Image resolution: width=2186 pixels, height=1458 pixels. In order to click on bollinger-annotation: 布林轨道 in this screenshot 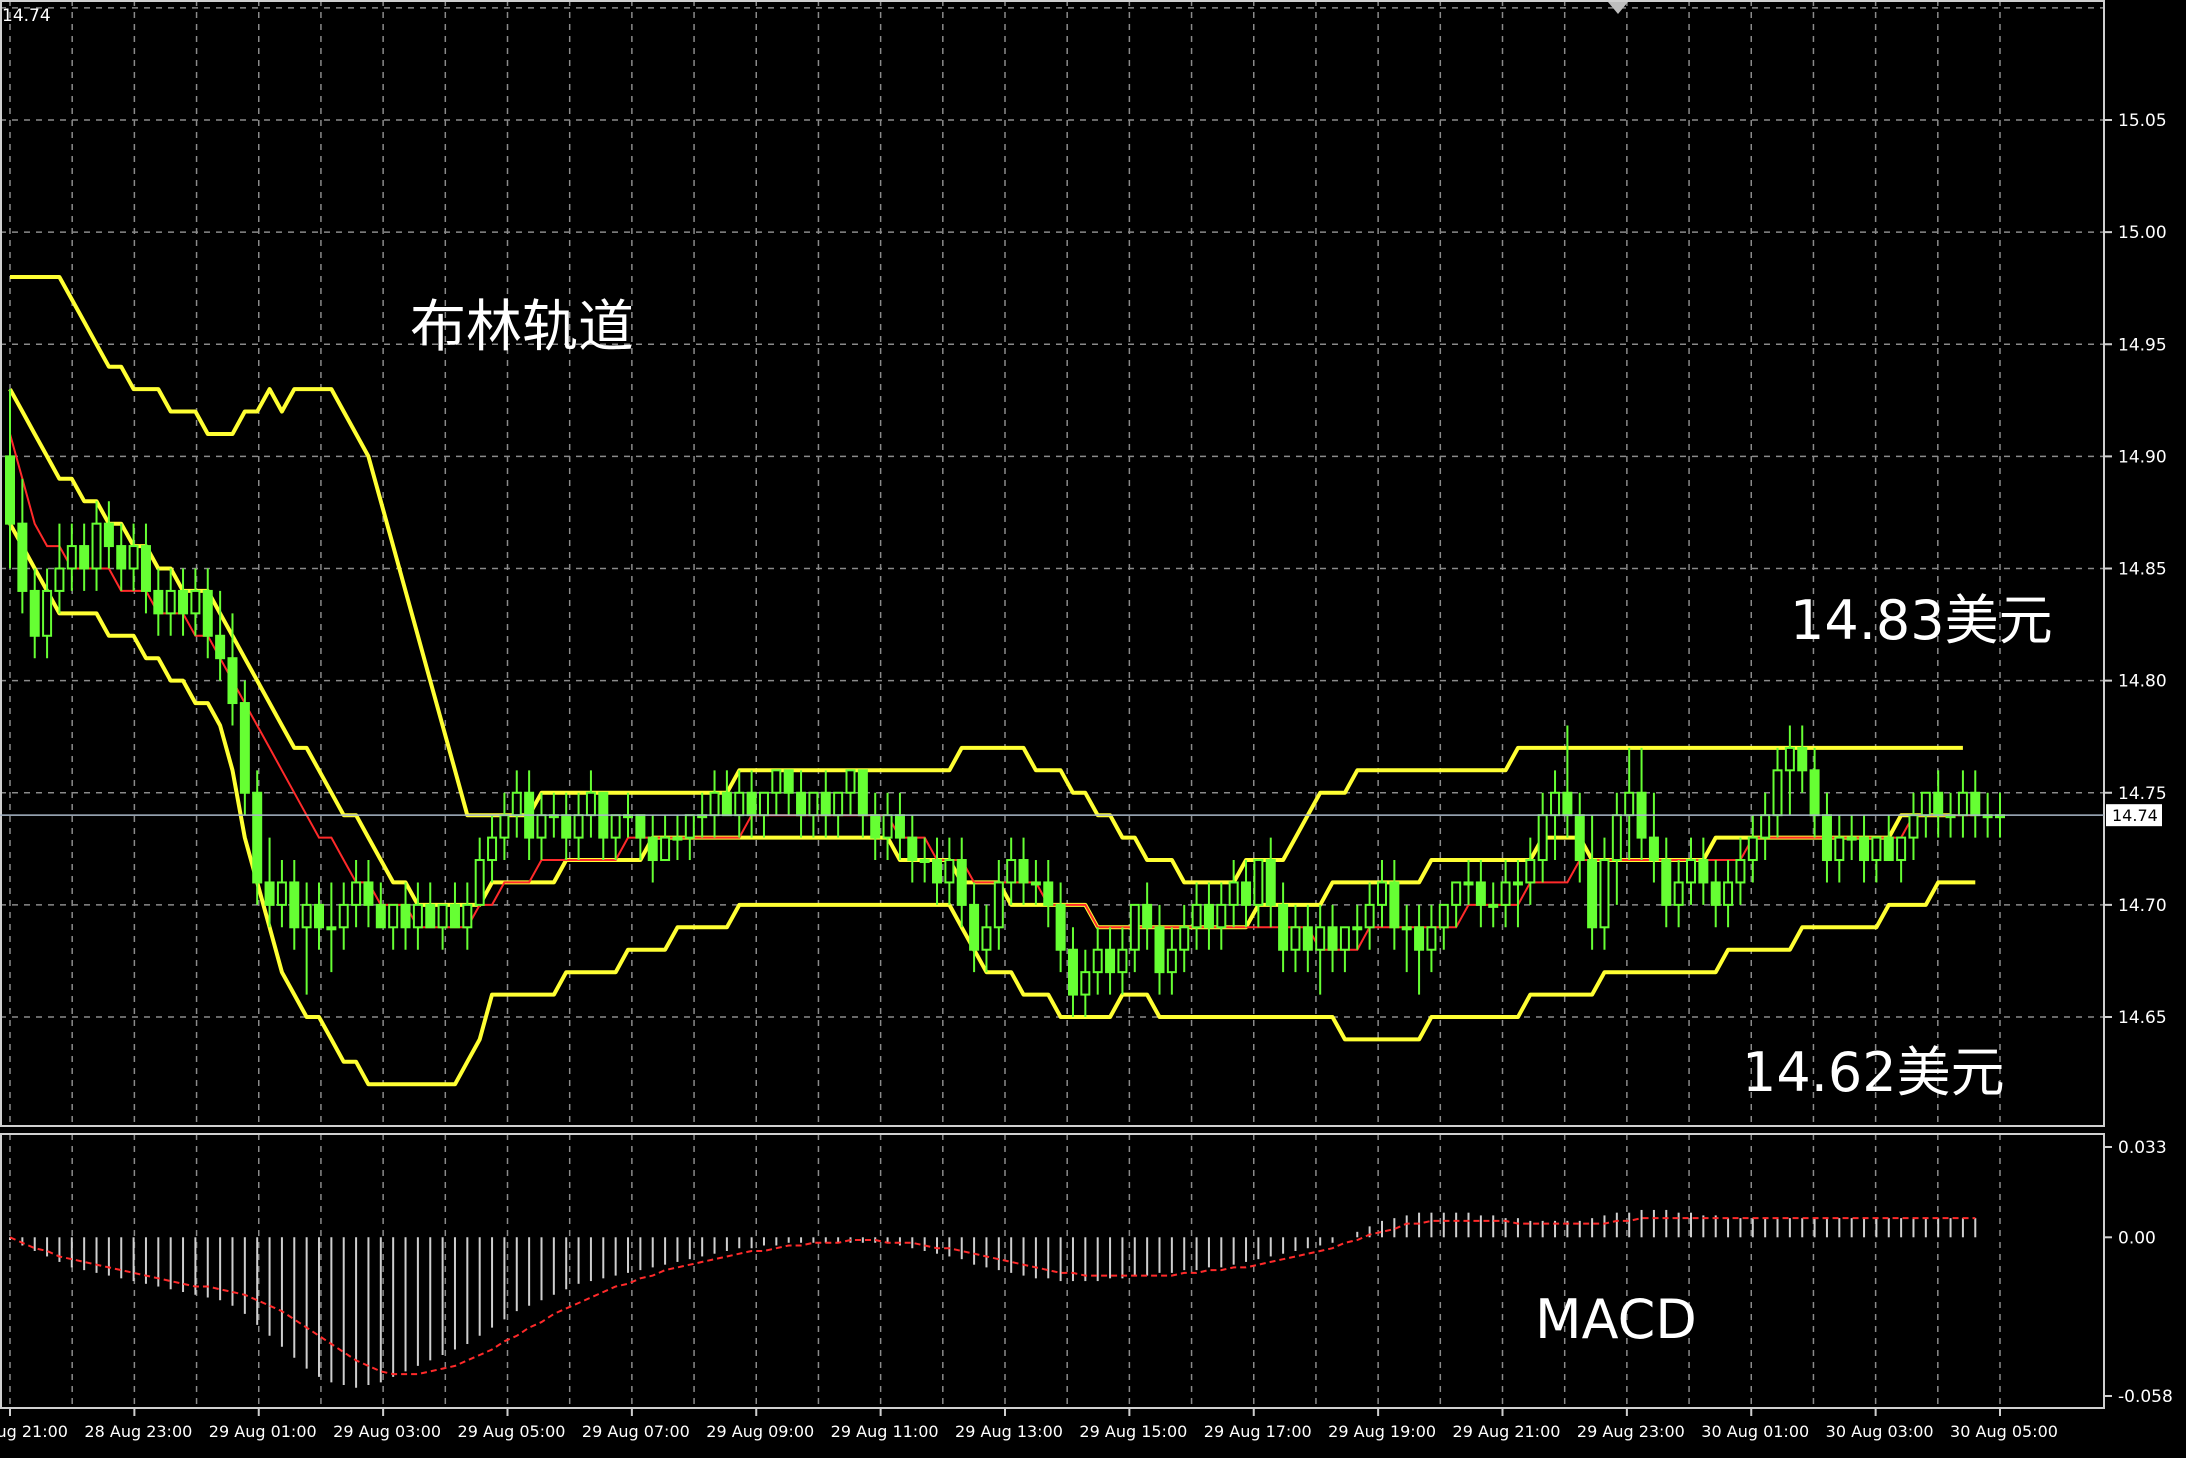, I will do `click(522, 327)`.